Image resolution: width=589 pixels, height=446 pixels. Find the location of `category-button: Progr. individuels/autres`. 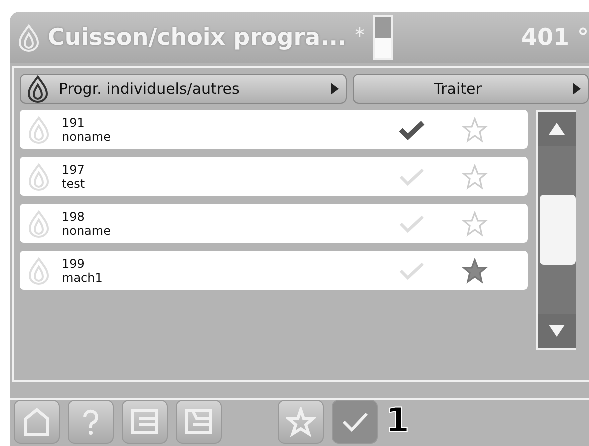

category-button: Progr. individuels/autres is located at coordinates (184, 89).